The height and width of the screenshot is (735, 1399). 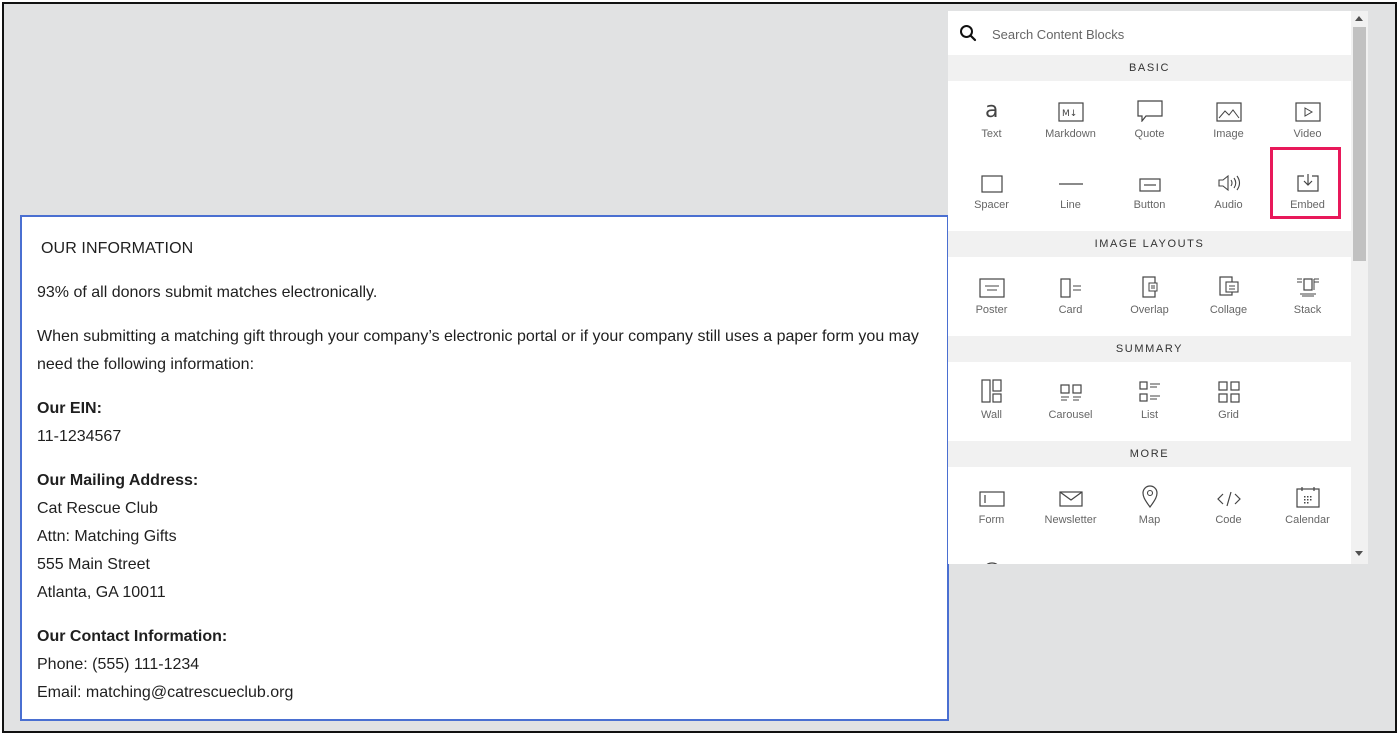 I want to click on block-newsletter: Newsletter, so click(x=1070, y=507).